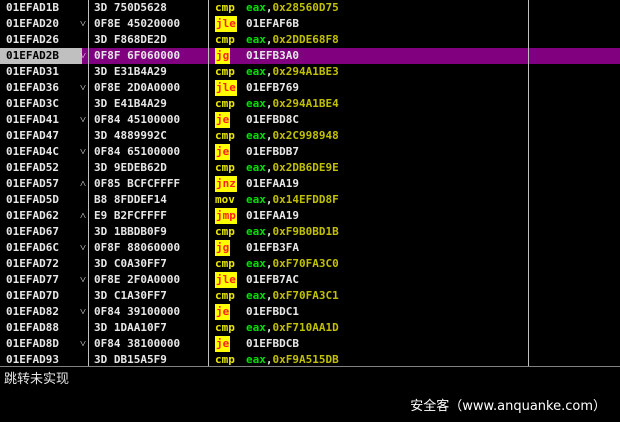 This screenshot has width=620, height=422. I want to click on instruction-row: 01EFAD20 ˅ 0F8E 45020000 jle 01EFAF6B, so click(310, 24).